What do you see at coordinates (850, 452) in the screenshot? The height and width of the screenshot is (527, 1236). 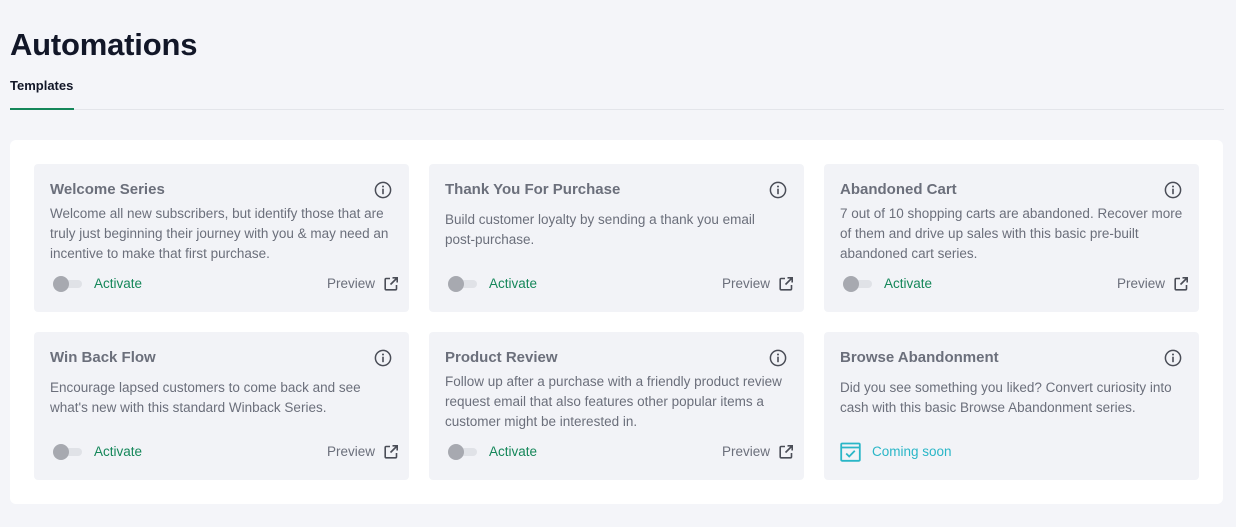 I see `calendar-check-icon` at bounding box center [850, 452].